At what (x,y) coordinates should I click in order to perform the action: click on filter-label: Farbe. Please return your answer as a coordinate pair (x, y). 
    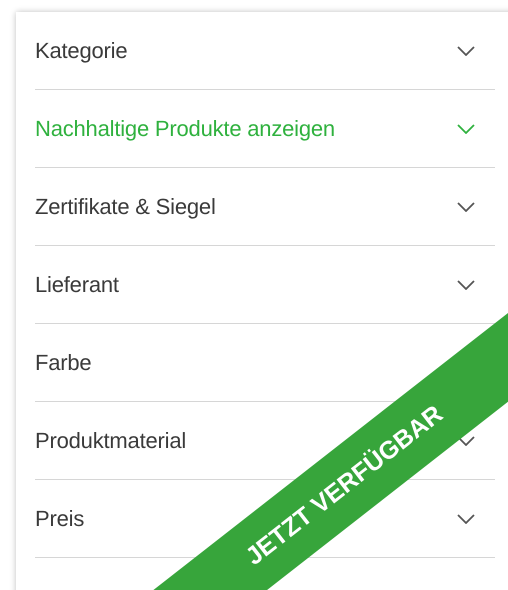
    Looking at the image, I should click on (63, 363).